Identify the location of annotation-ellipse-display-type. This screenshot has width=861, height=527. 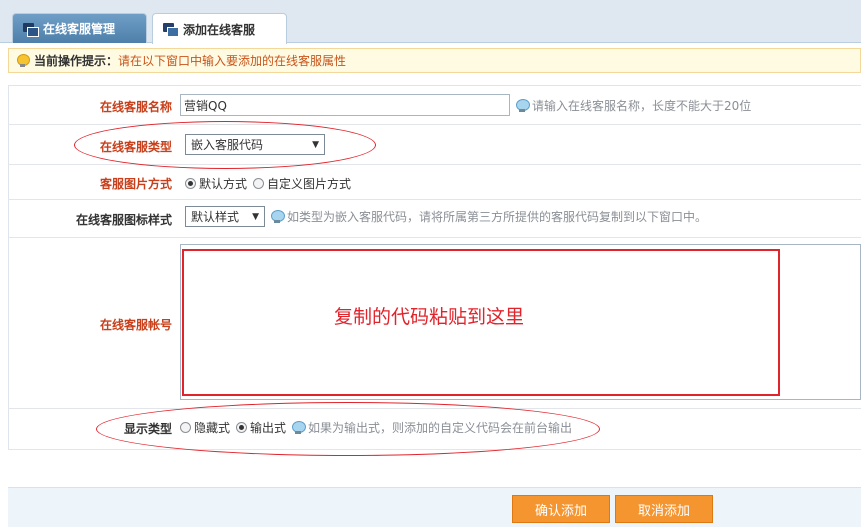
(348, 429).